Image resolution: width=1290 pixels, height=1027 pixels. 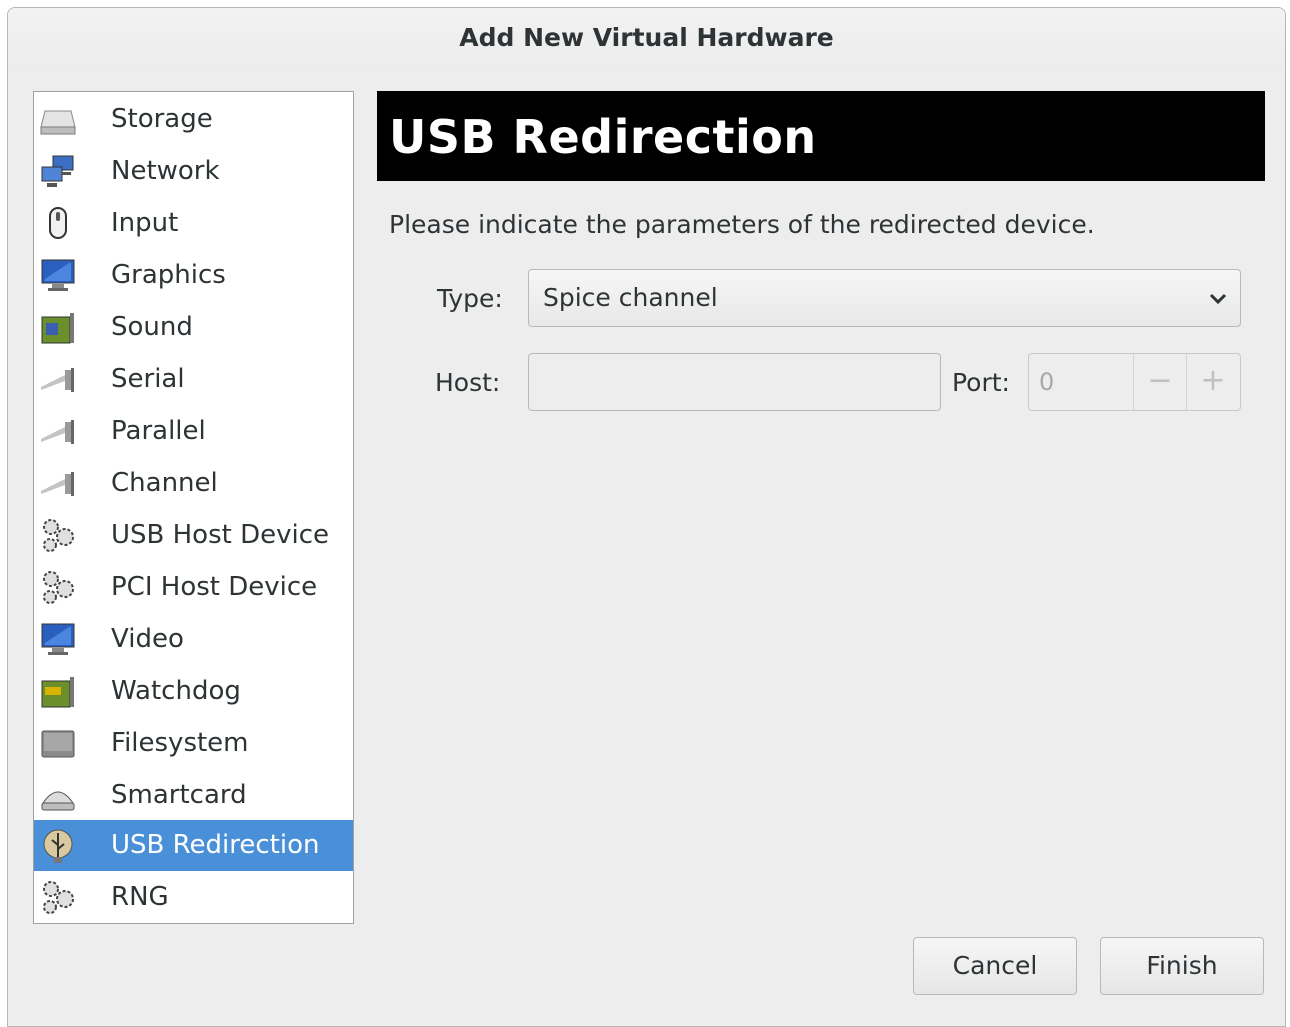 I want to click on type-label: Type:, so click(x=470, y=298).